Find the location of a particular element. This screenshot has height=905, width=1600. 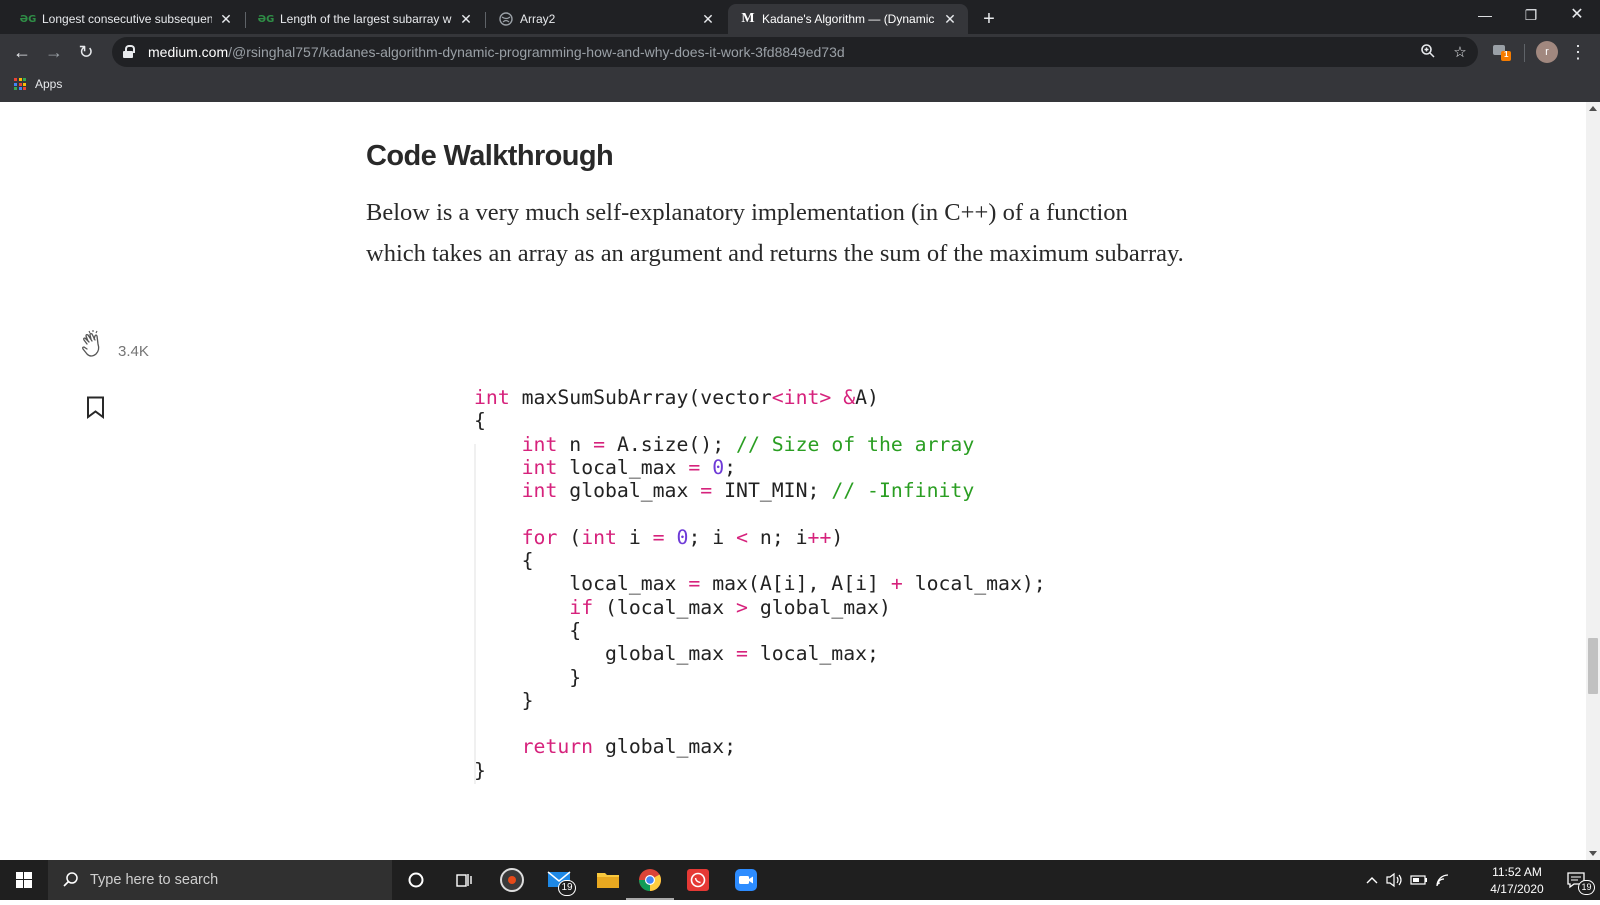

code-line: int local_max = 0; is located at coordinates (629, 467).